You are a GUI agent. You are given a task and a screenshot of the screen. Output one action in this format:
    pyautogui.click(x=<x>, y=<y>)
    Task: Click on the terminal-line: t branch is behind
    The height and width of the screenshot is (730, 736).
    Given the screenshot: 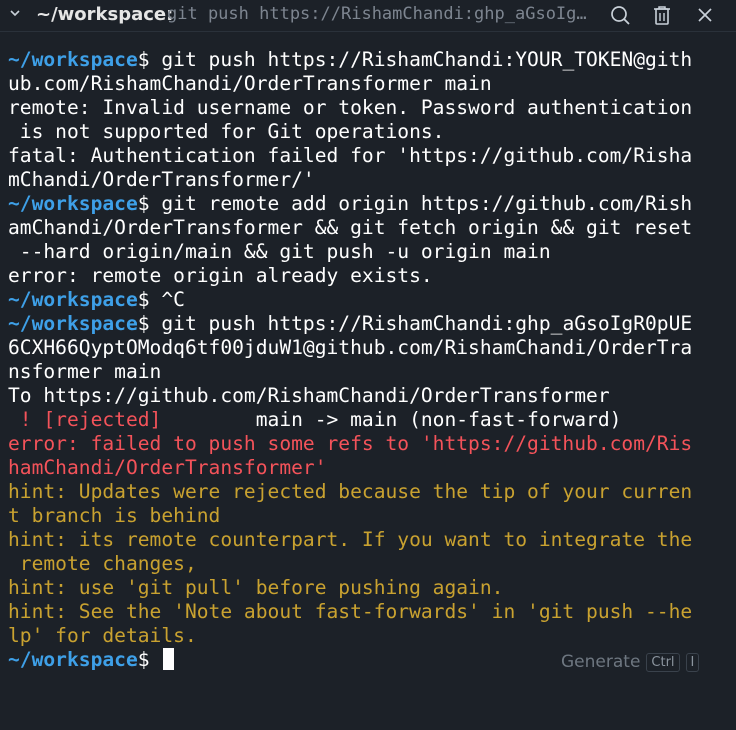 What is the action you would take?
    pyautogui.click(x=370, y=516)
    